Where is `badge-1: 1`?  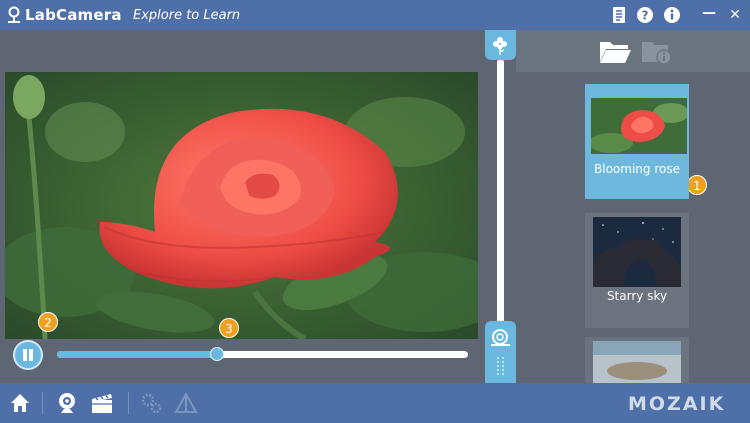
badge-1: 1 is located at coordinates (697, 185).